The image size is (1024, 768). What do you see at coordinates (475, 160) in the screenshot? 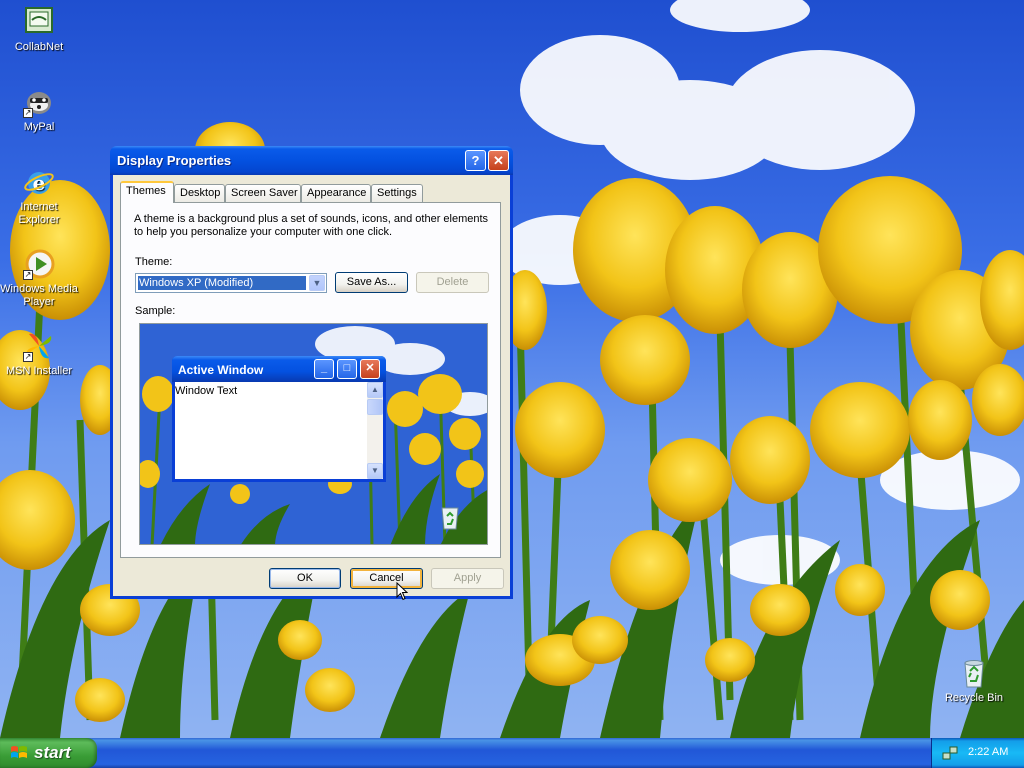
I see `help-button: ?` at bounding box center [475, 160].